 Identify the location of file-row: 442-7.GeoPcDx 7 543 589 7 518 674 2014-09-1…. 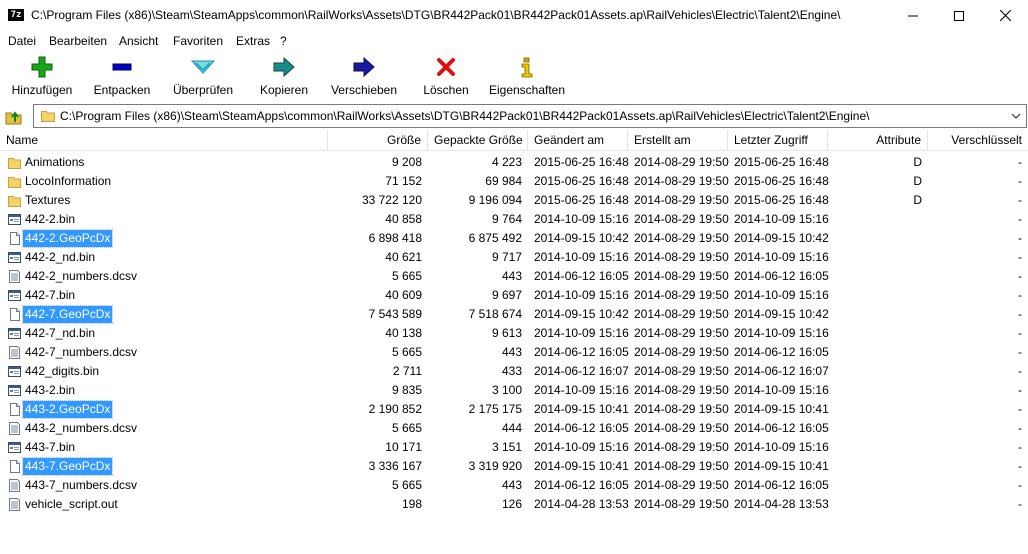
(514, 314).